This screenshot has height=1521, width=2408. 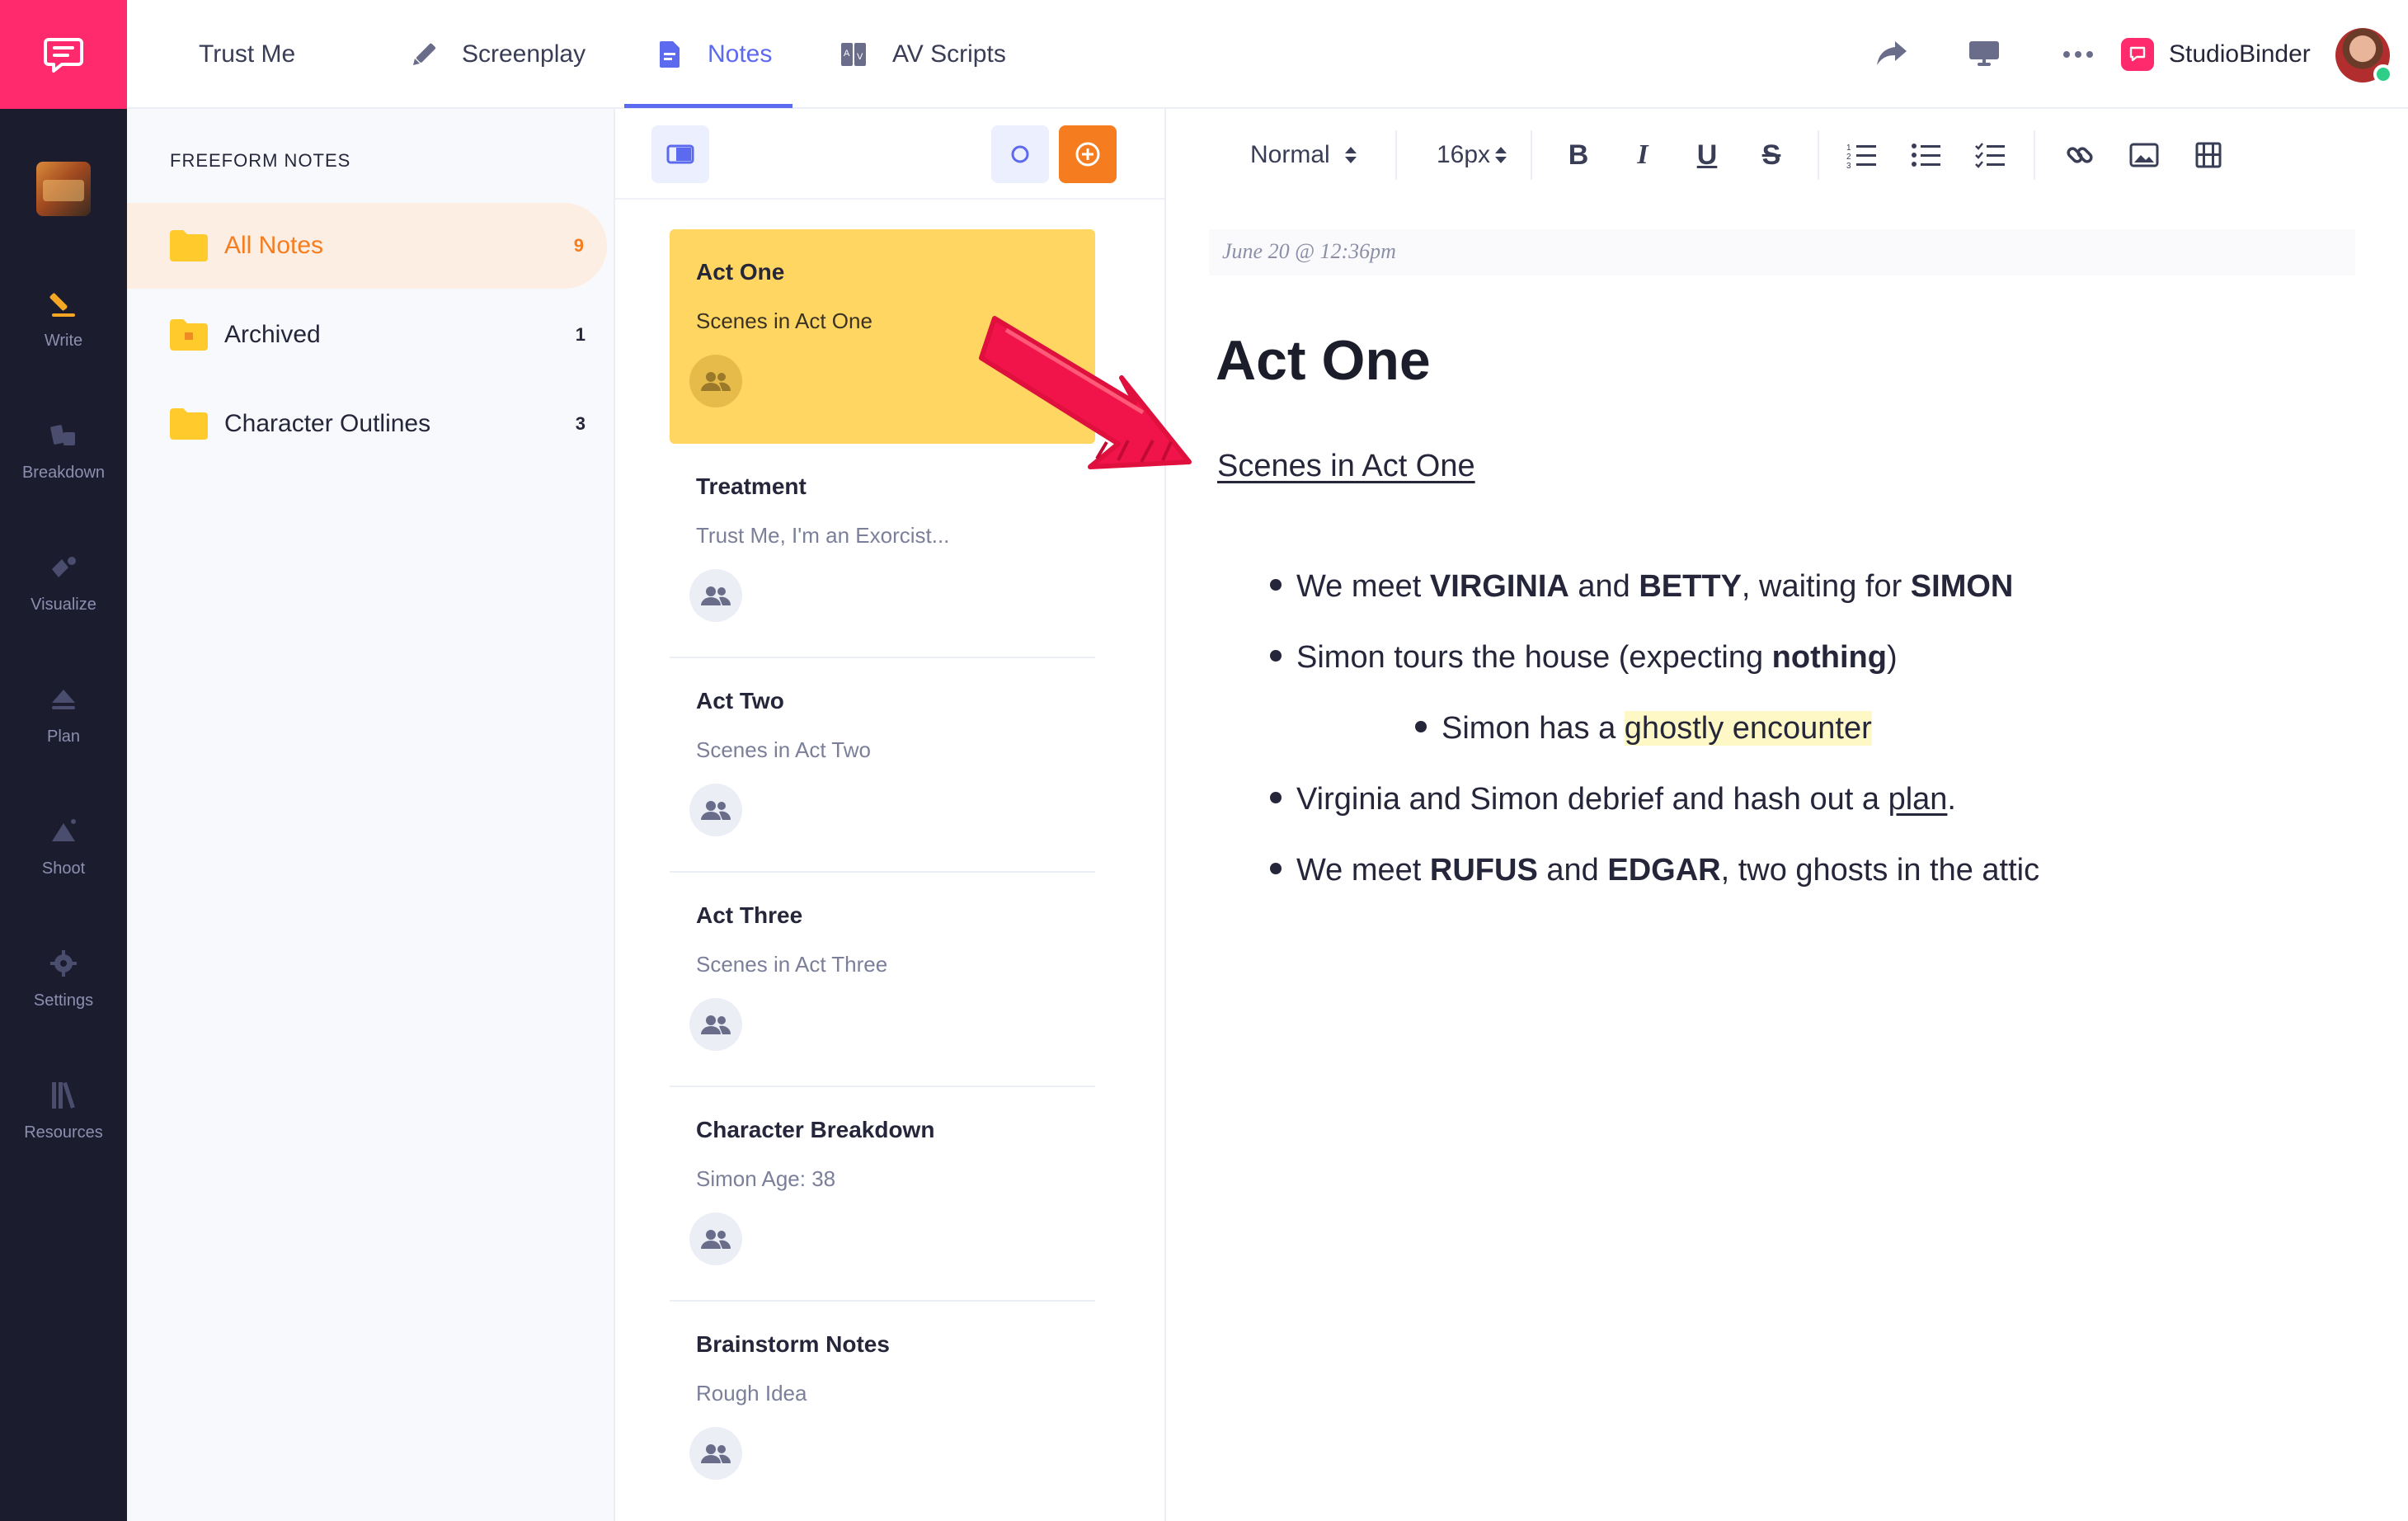 I want to click on underline-button: U, so click(x=1707, y=155).